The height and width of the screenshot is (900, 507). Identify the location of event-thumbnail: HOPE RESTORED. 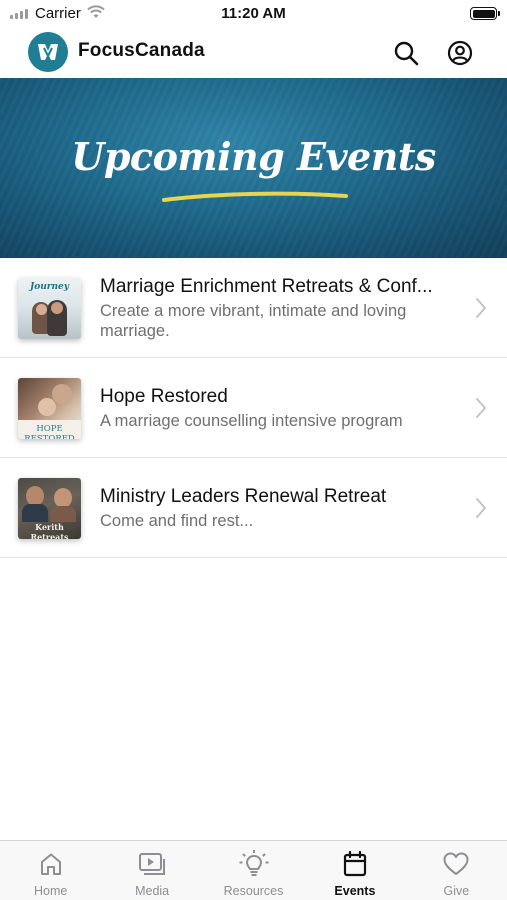
(49, 408).